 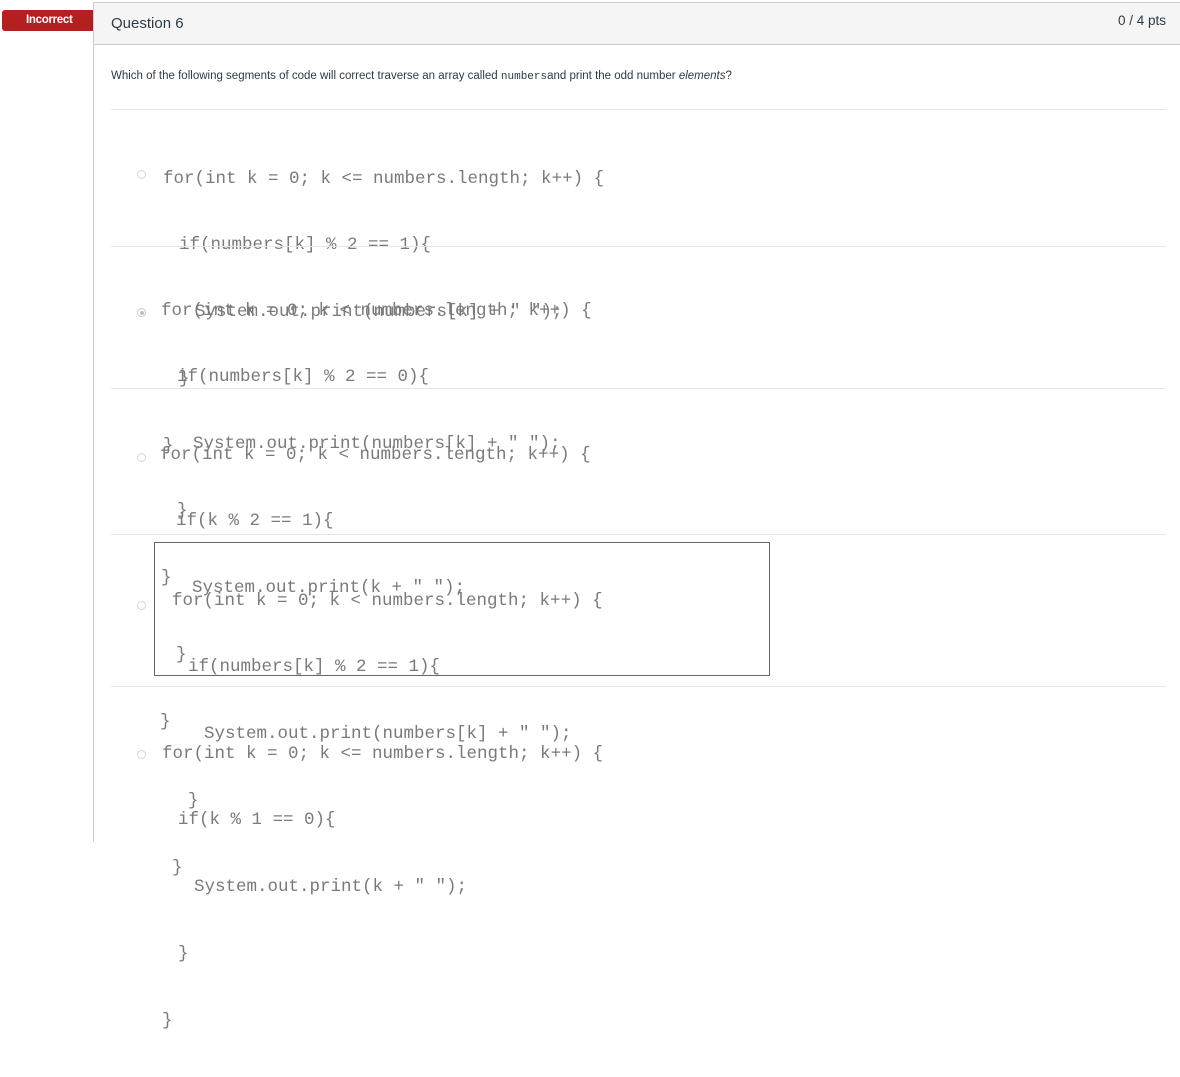 What do you see at coordinates (524, 77) in the screenshot?
I see `question-text-code: numbers` at bounding box center [524, 77].